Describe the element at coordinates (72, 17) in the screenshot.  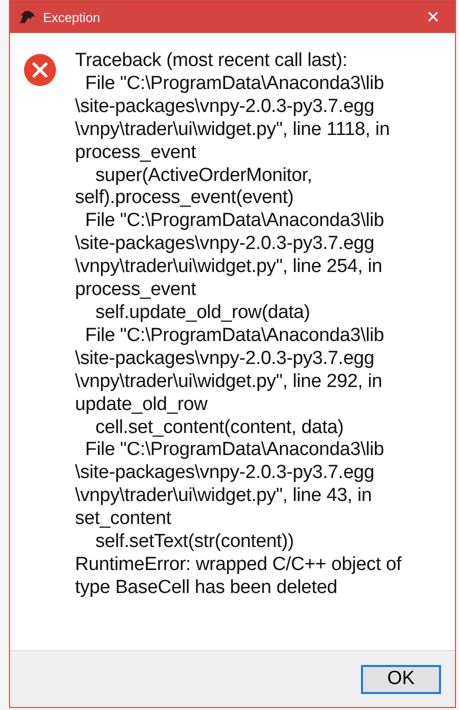
I see `window-title: Exception` at that location.